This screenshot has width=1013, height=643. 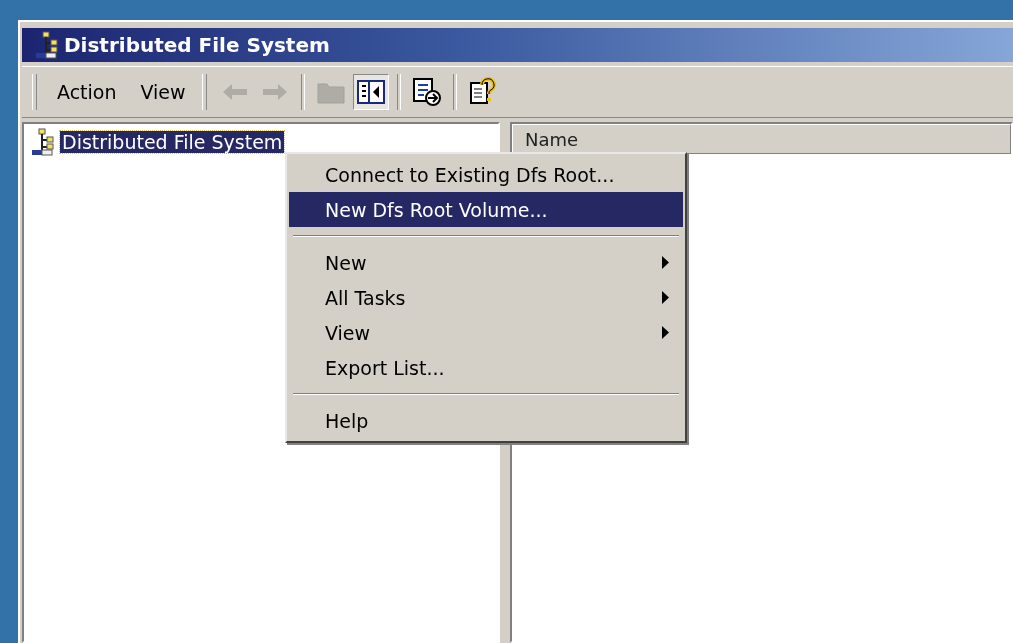 What do you see at coordinates (163, 92) in the screenshot?
I see `menu-item: View` at bounding box center [163, 92].